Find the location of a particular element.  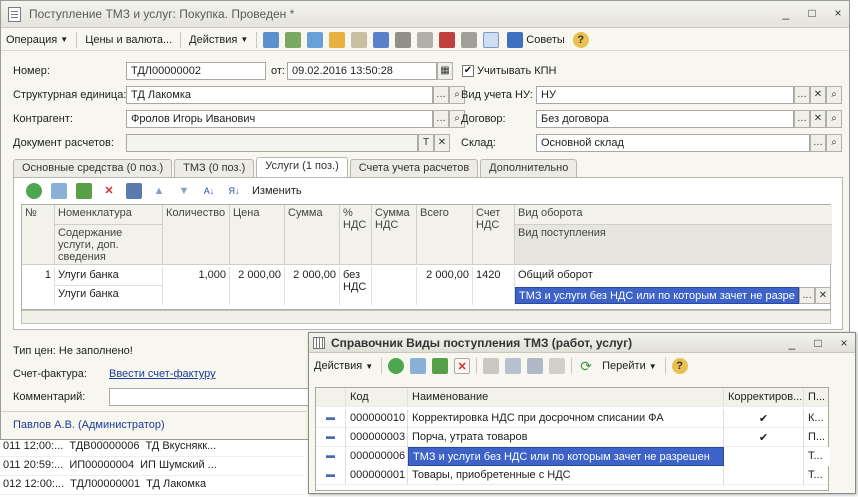

dialog-help-icon: ? is located at coordinates (679, 366).